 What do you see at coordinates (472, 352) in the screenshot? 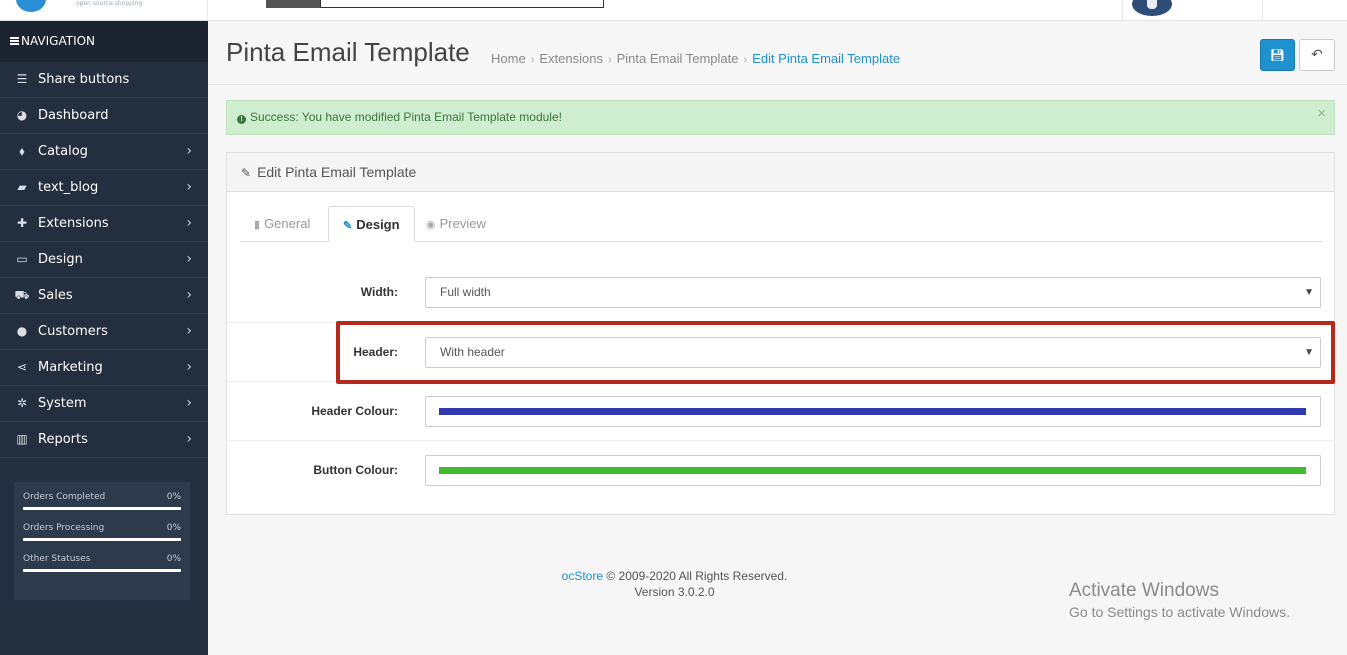
I see `header-value: With header` at bounding box center [472, 352].